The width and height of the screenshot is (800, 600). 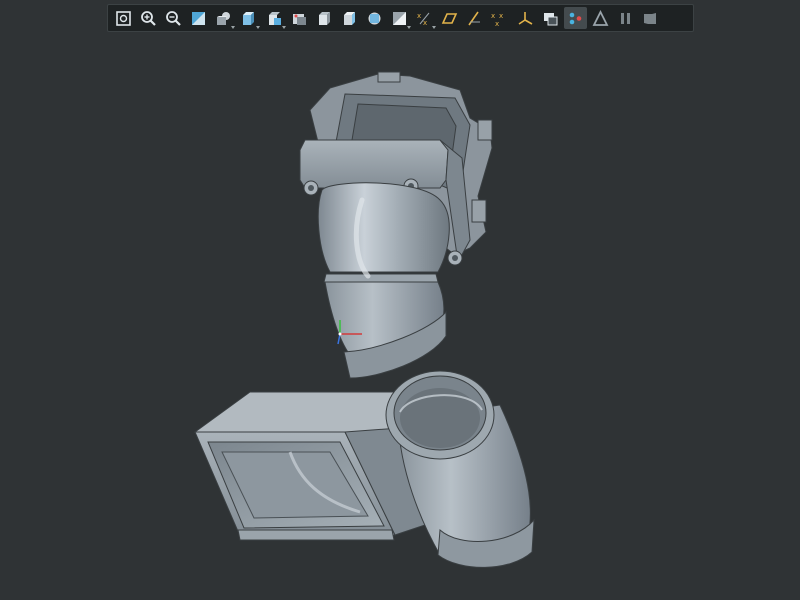 I want to click on top-elbow-assembly, so click(x=396, y=225).